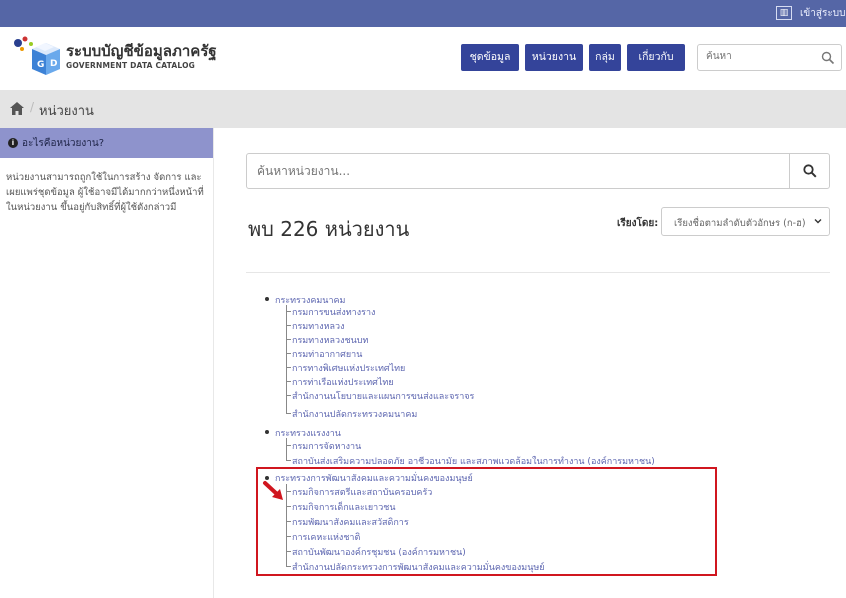  Describe the element at coordinates (66, 110) in the screenshot. I see `breadcrumb-current: หน่วยงาน` at that location.